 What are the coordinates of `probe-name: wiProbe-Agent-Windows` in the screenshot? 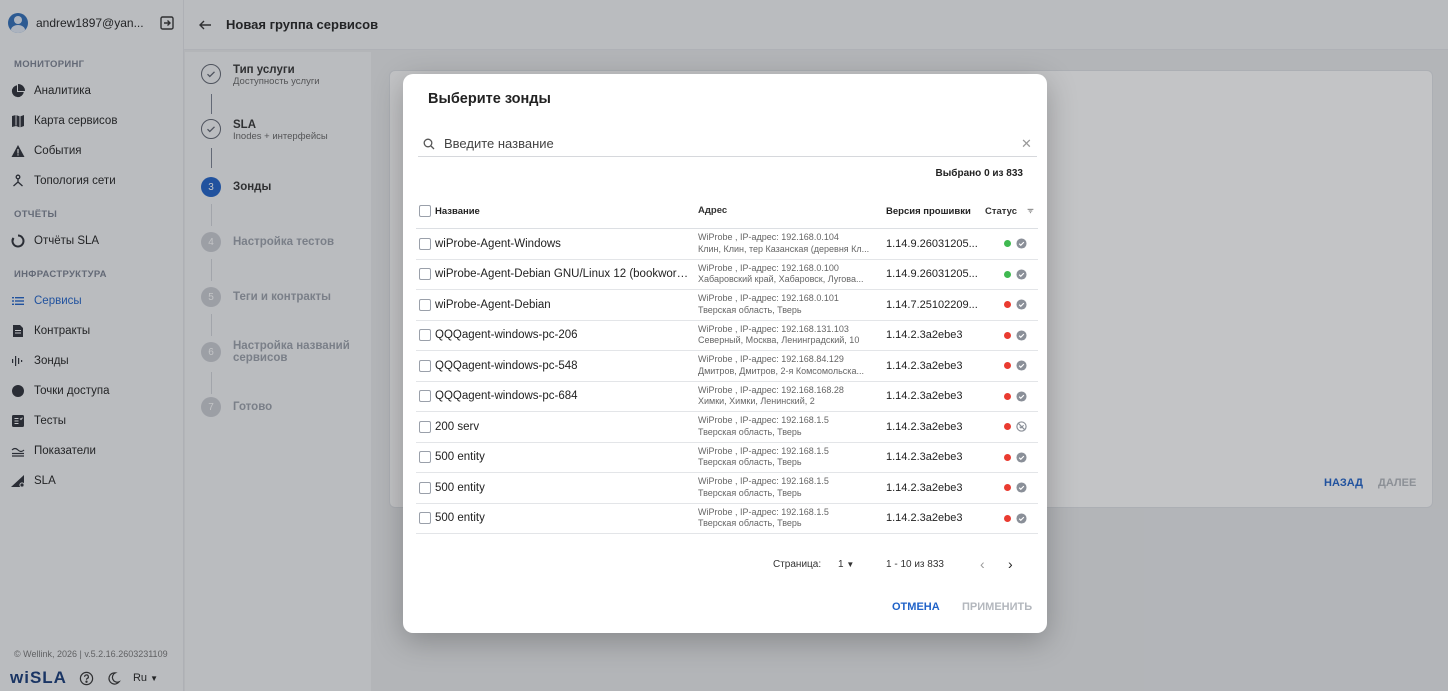 It's located at (498, 243).